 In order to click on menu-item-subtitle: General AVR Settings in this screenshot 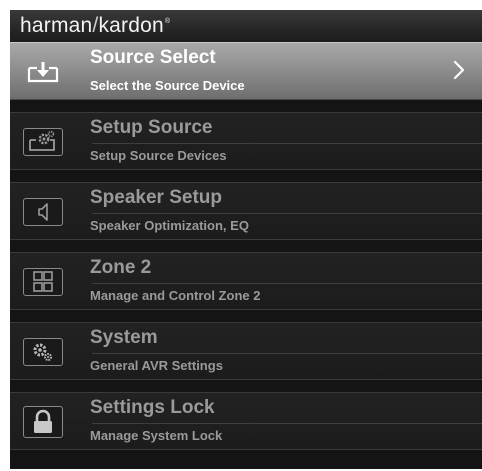, I will do `click(156, 365)`.